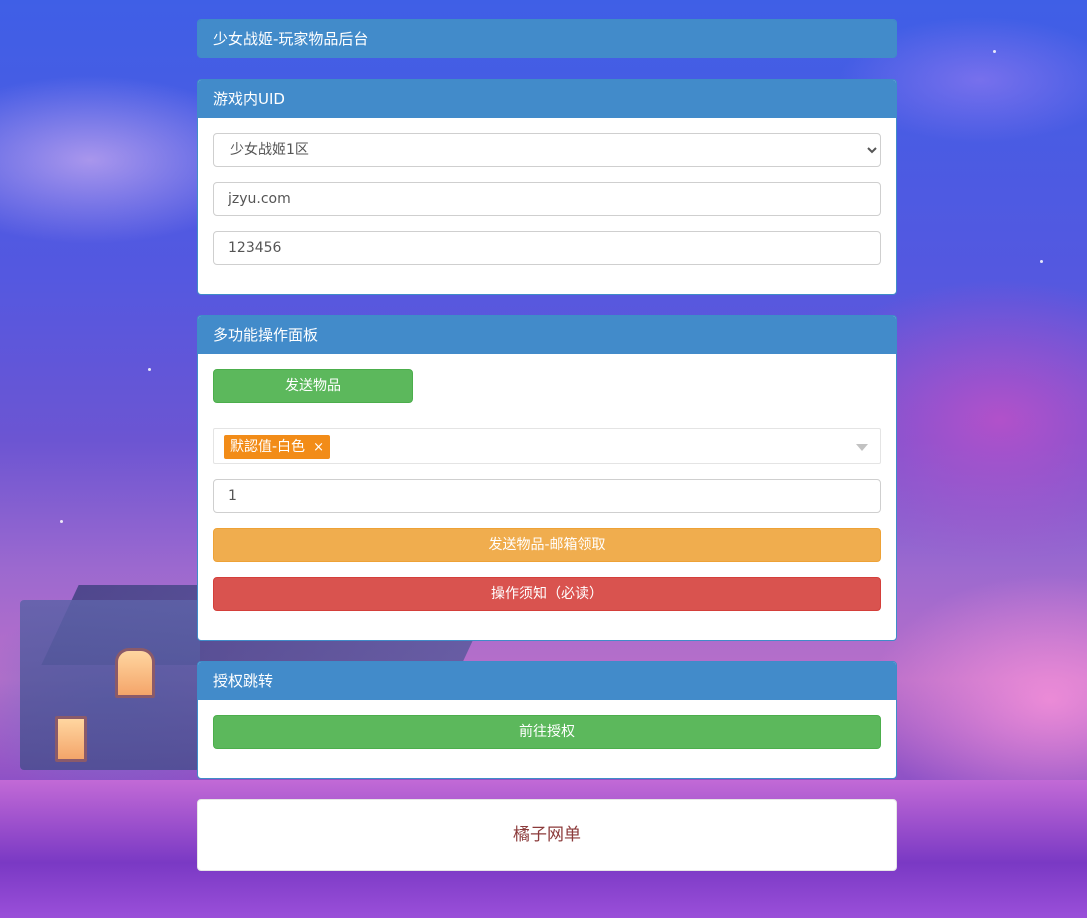 This screenshot has height=918, width=1087. Describe the element at coordinates (547, 199) in the screenshot. I see `account-input` at that location.